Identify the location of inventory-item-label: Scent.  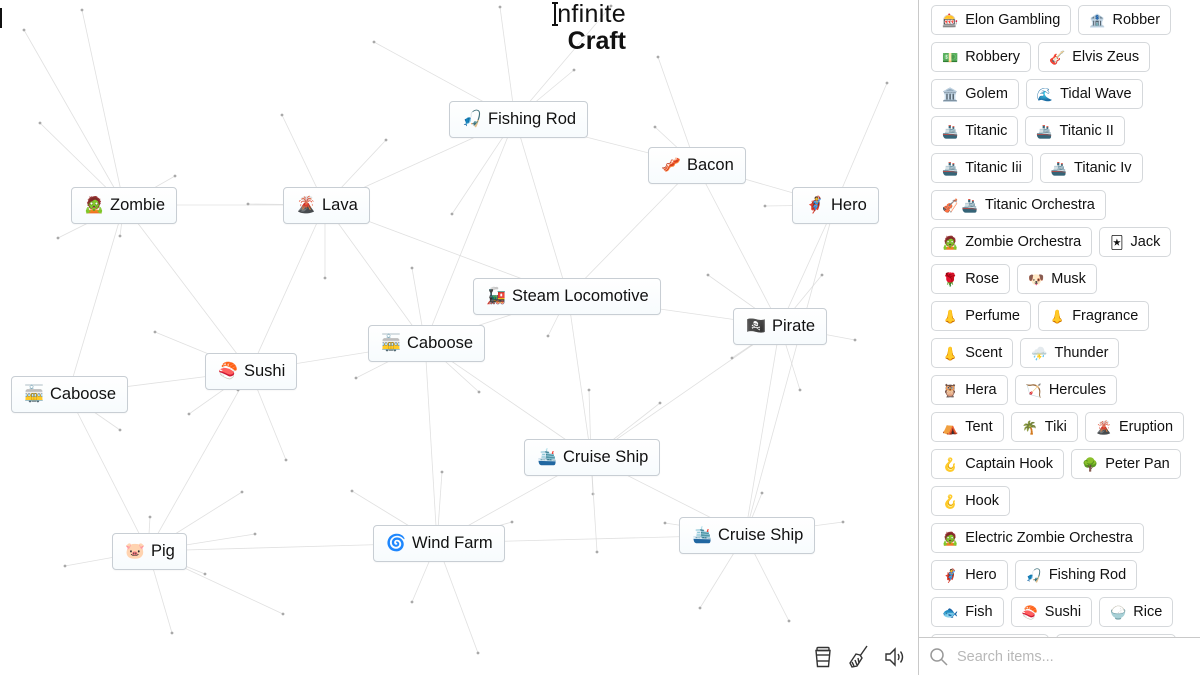
(984, 353).